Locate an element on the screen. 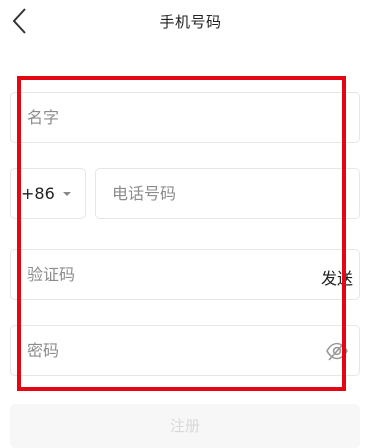  verification-code-field-container: 发送 is located at coordinates (185, 274).